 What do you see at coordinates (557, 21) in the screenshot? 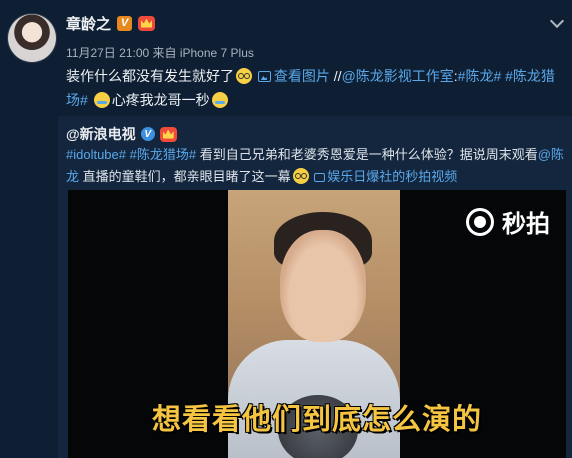
I see `chevron-down-icon` at bounding box center [557, 21].